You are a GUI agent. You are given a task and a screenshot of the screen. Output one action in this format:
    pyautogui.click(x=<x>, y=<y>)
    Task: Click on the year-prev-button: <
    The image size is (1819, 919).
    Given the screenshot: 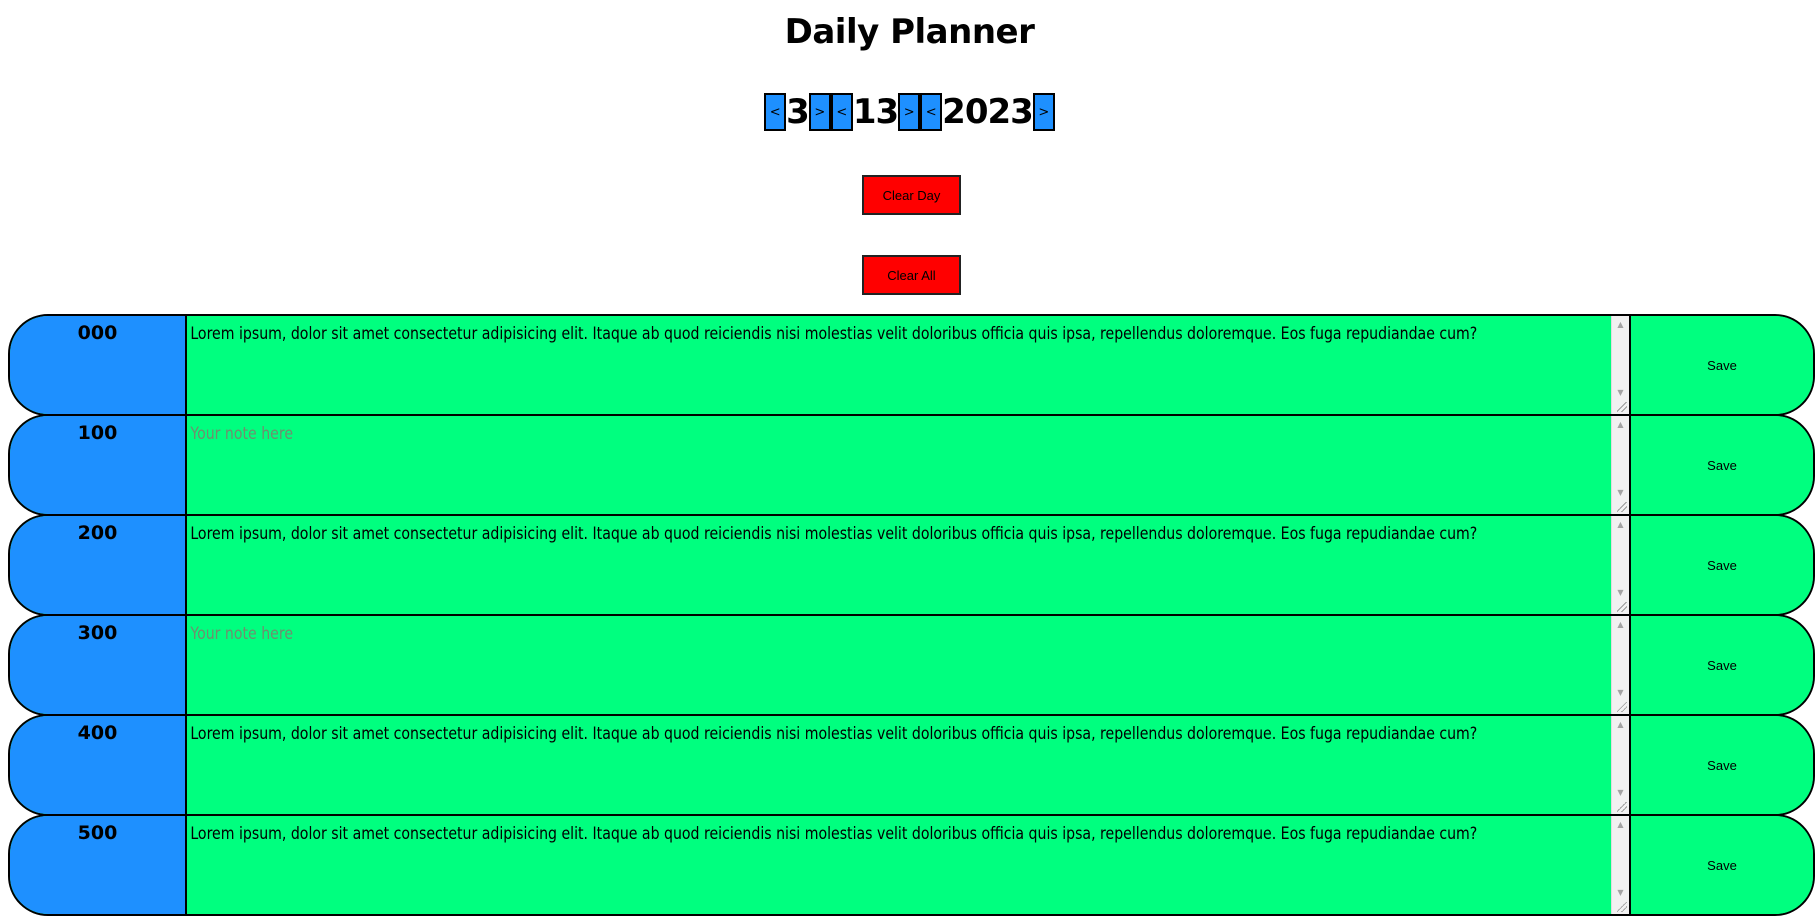 What is the action you would take?
    pyautogui.click(x=931, y=112)
    